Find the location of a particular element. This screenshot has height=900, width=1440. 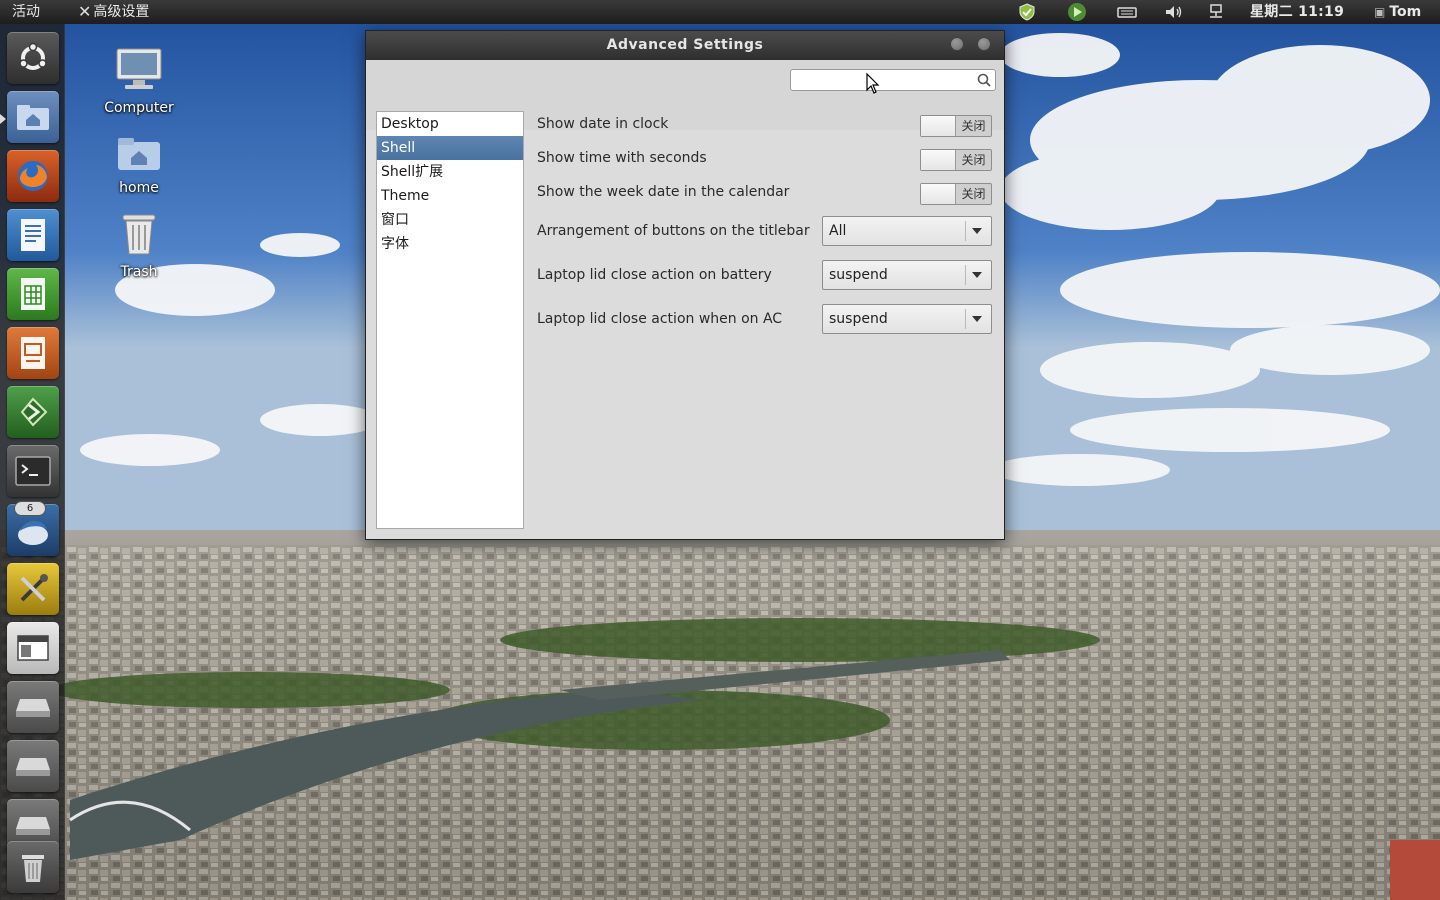

minimize-button is located at coordinates (957, 44).